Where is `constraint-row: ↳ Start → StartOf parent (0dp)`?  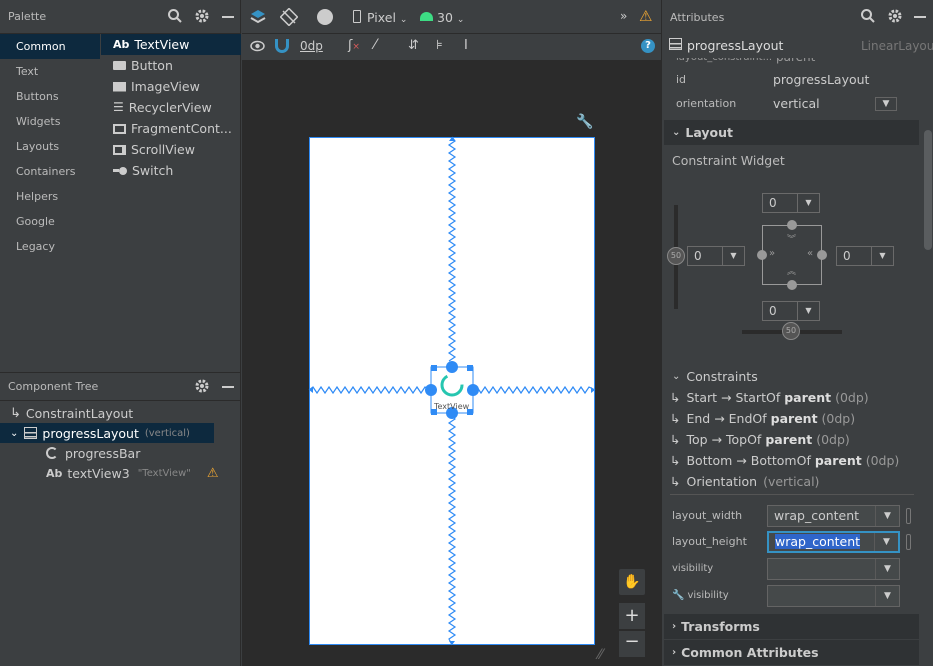 constraint-row: ↳ Start → StartOf parent (0dp) is located at coordinates (793, 397).